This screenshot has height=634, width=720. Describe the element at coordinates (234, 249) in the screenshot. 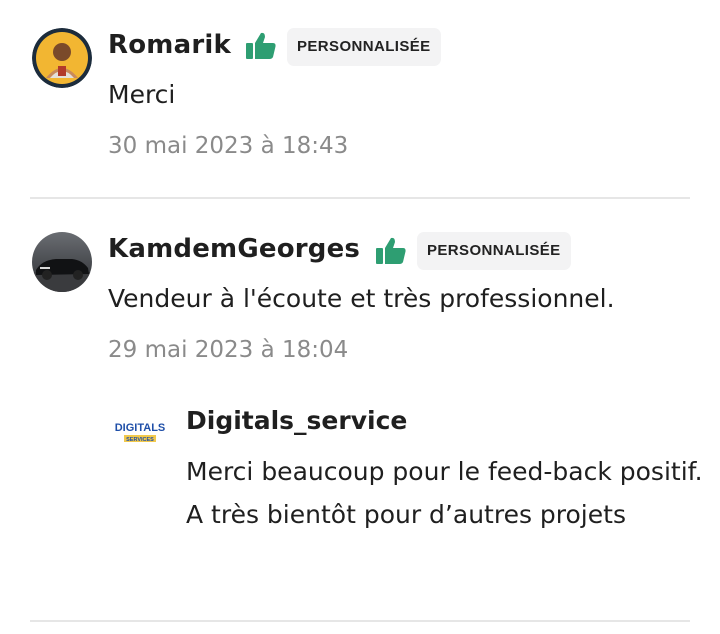

I see `username: KamdemGeorges` at that location.